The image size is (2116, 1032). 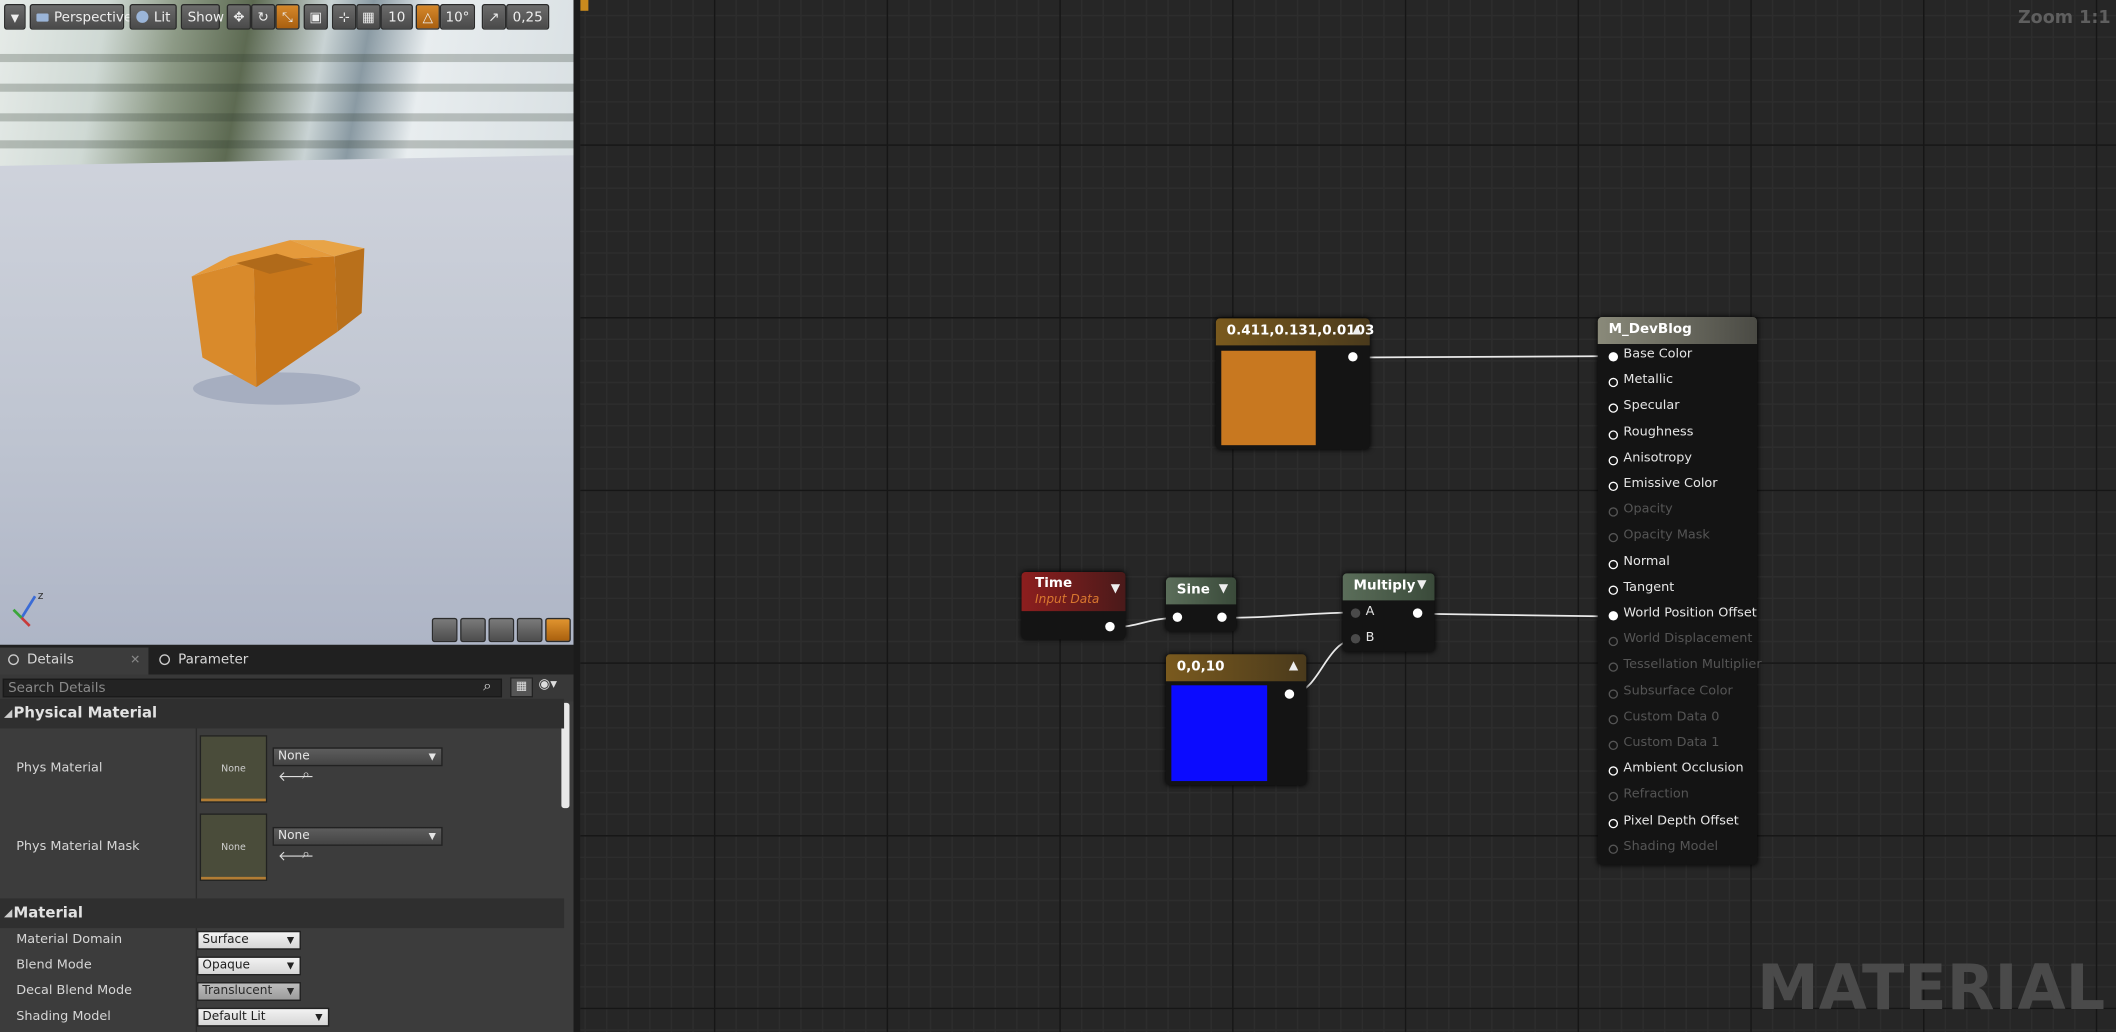 What do you see at coordinates (315, 17) in the screenshot?
I see `coordinate-system-button: ▣` at bounding box center [315, 17].